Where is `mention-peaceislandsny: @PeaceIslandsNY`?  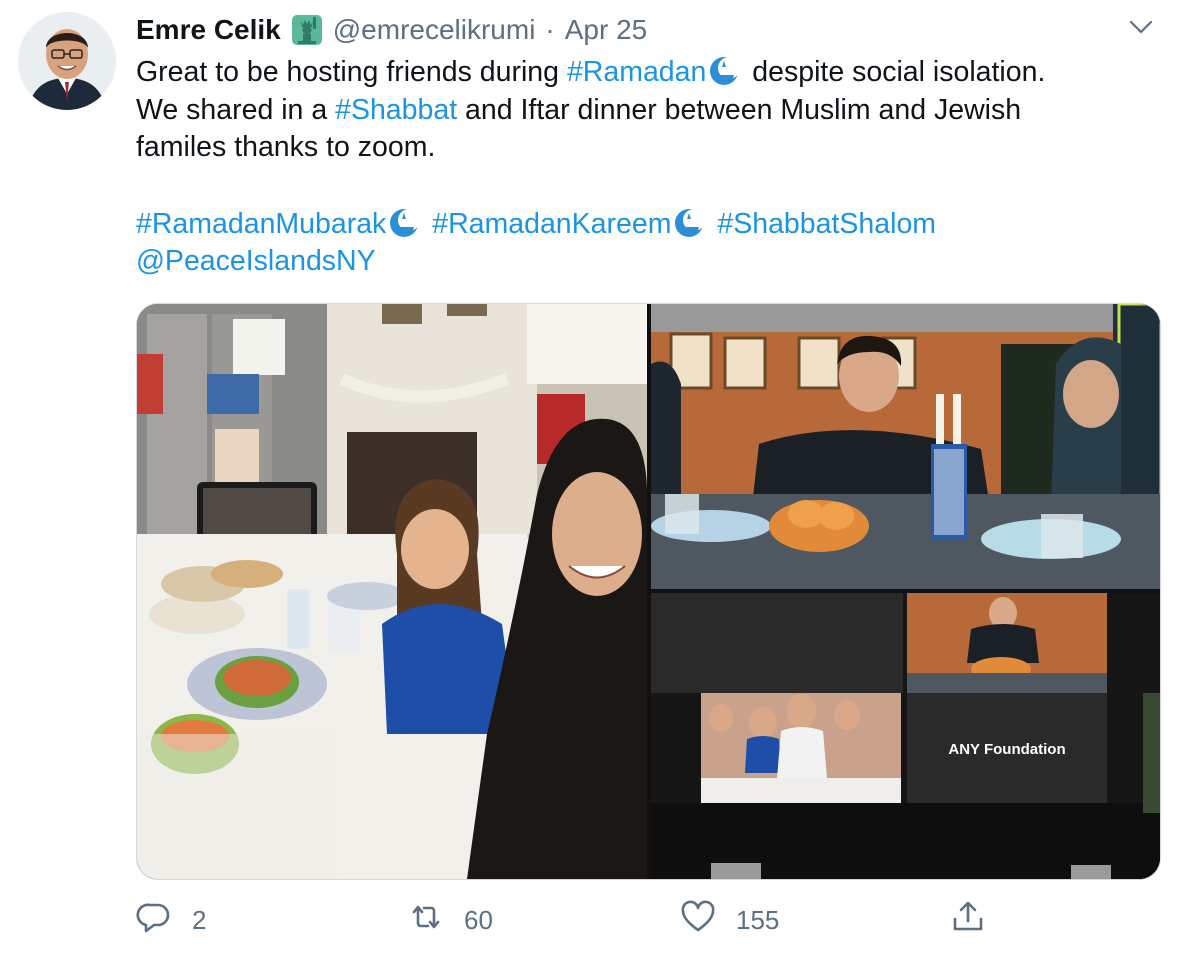 mention-peaceislandsny: @PeaceIslandsNY is located at coordinates (256, 261).